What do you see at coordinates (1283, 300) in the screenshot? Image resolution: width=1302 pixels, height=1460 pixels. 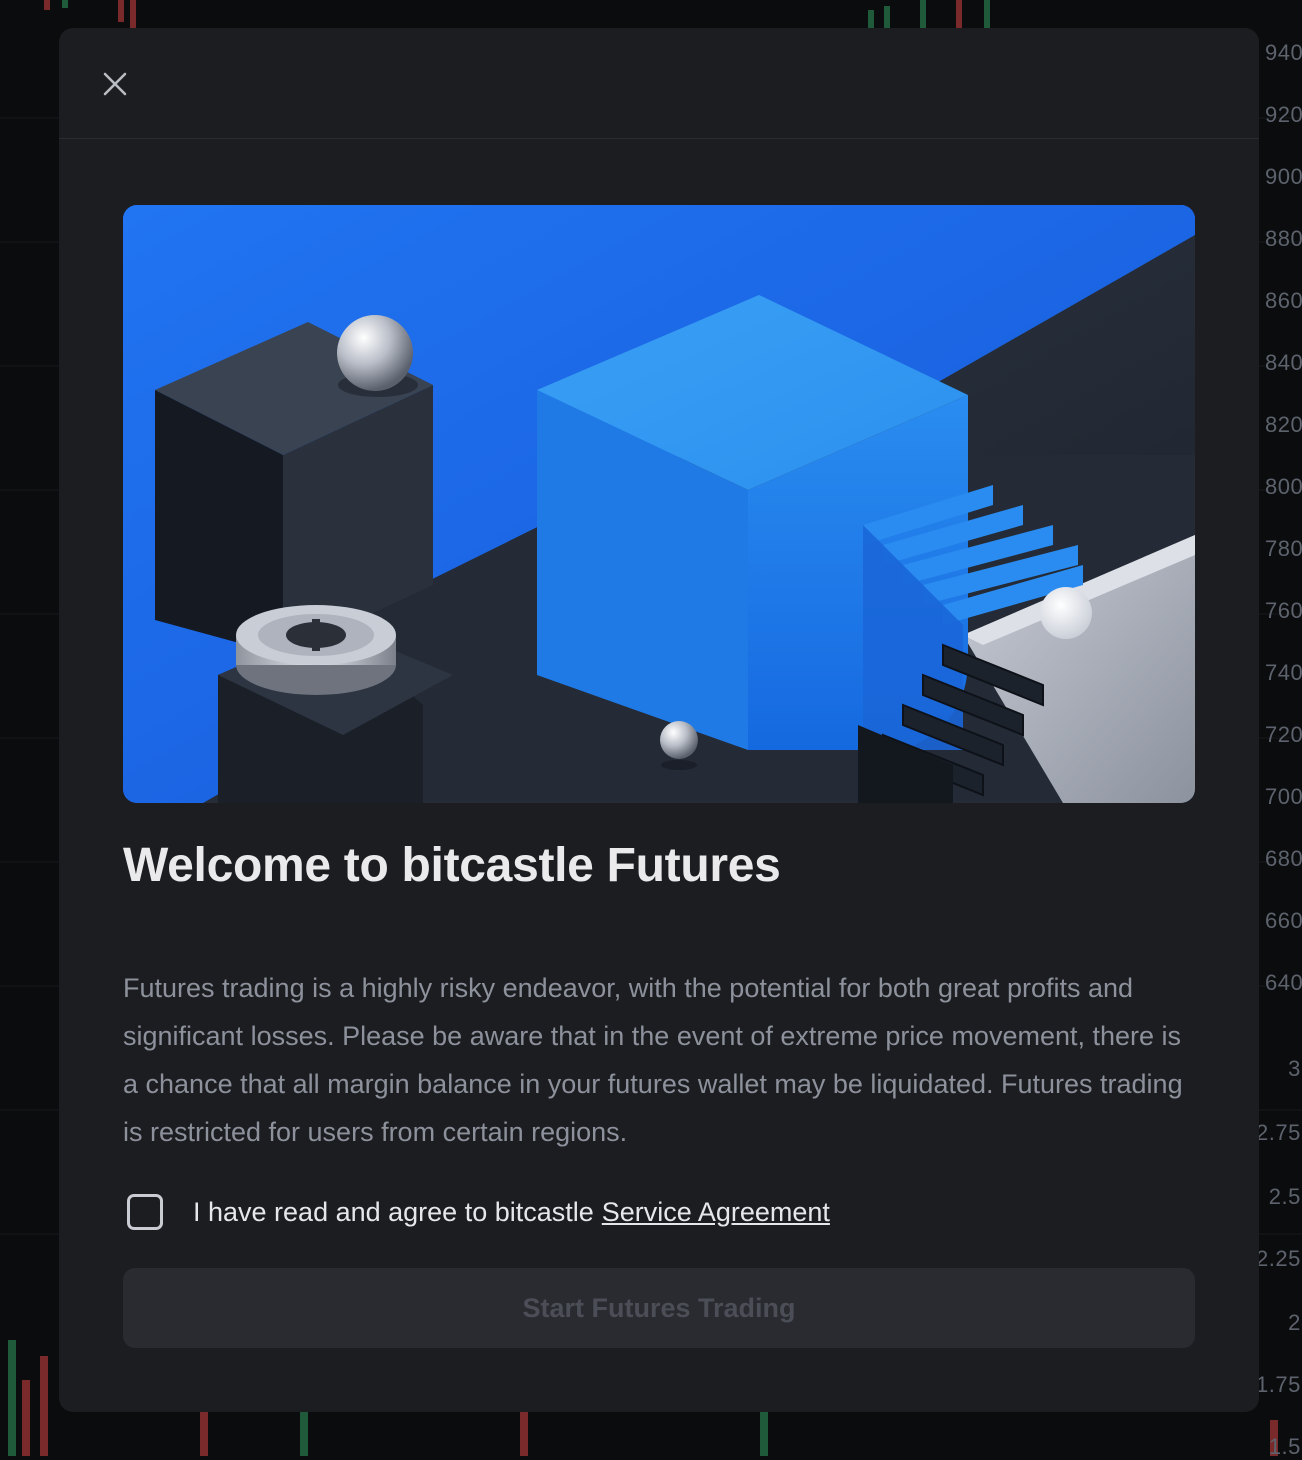 I see `axis-label: 8600` at bounding box center [1283, 300].